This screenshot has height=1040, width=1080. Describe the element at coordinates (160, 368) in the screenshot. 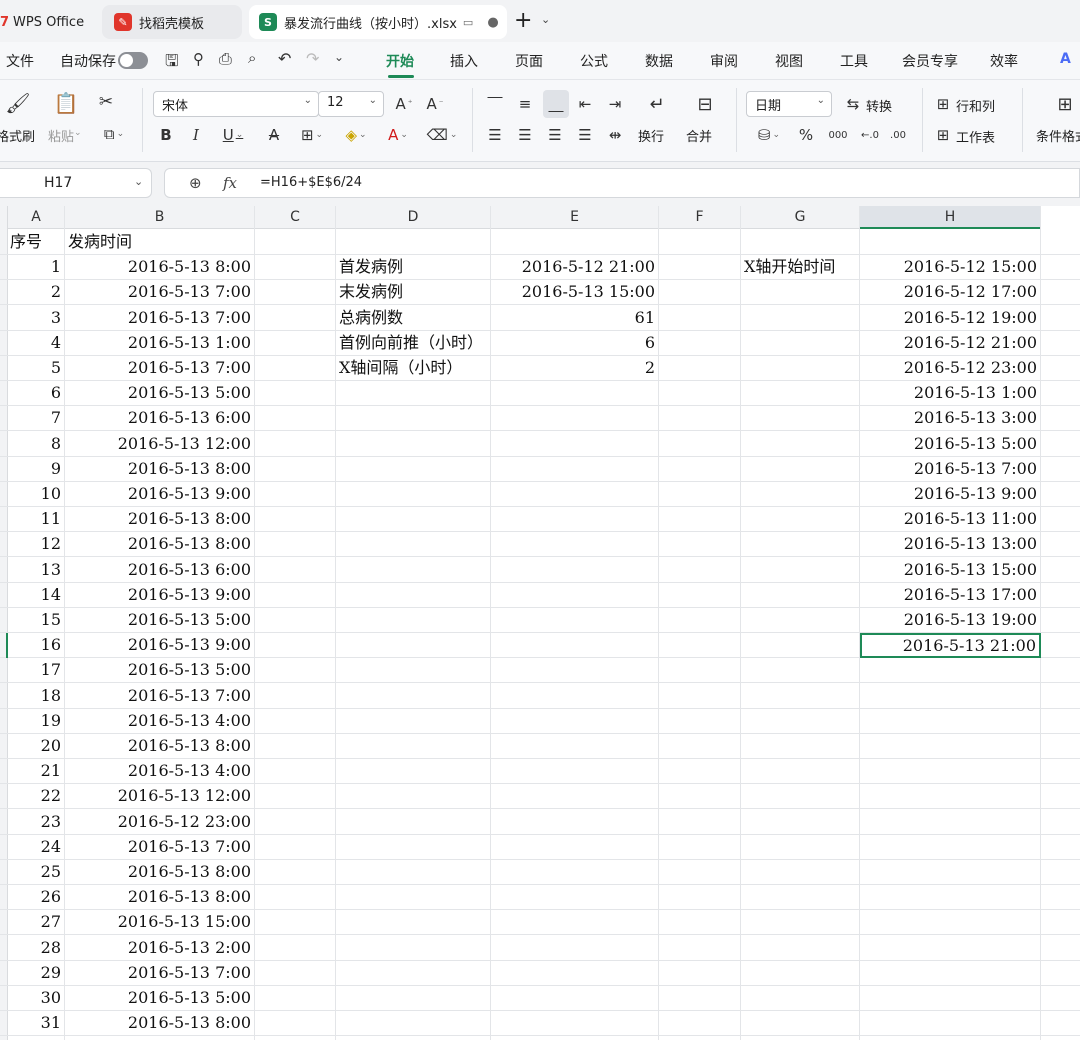

I see `cell-B: 2016-5-13 7:00` at that location.